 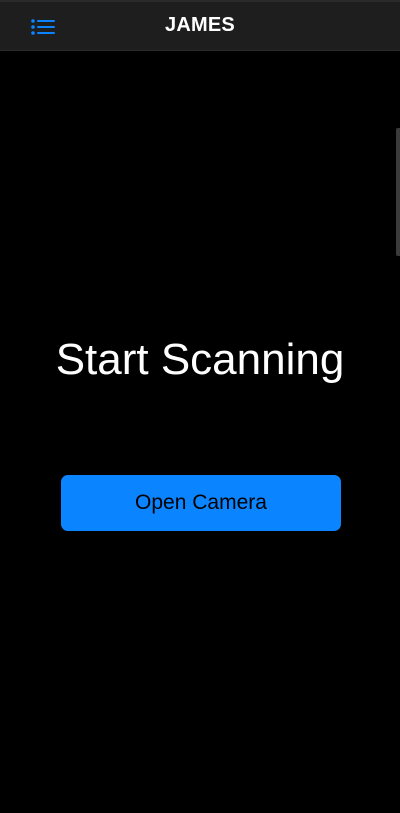 I want to click on open-camera-button: Open Camera, so click(x=201, y=503).